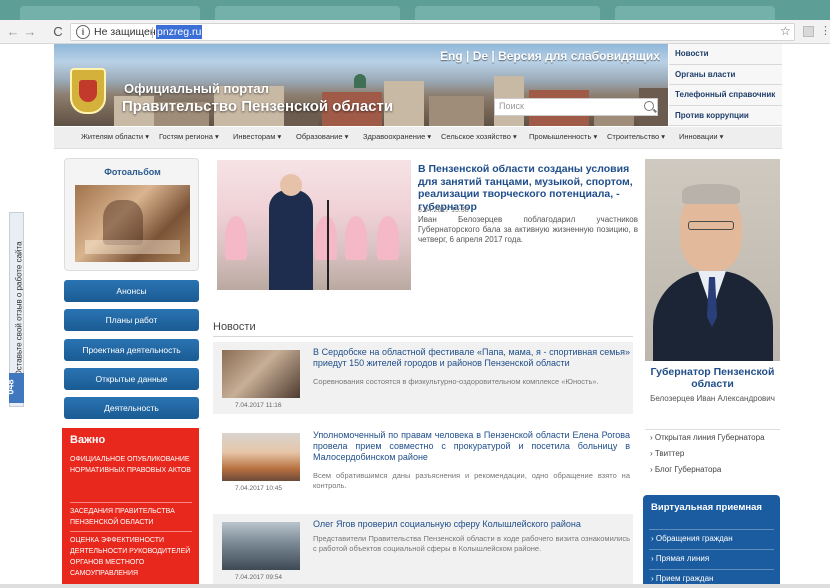 This screenshot has height=588, width=830. Describe the element at coordinates (808, 31) in the screenshot. I see `extension-icon` at that location.